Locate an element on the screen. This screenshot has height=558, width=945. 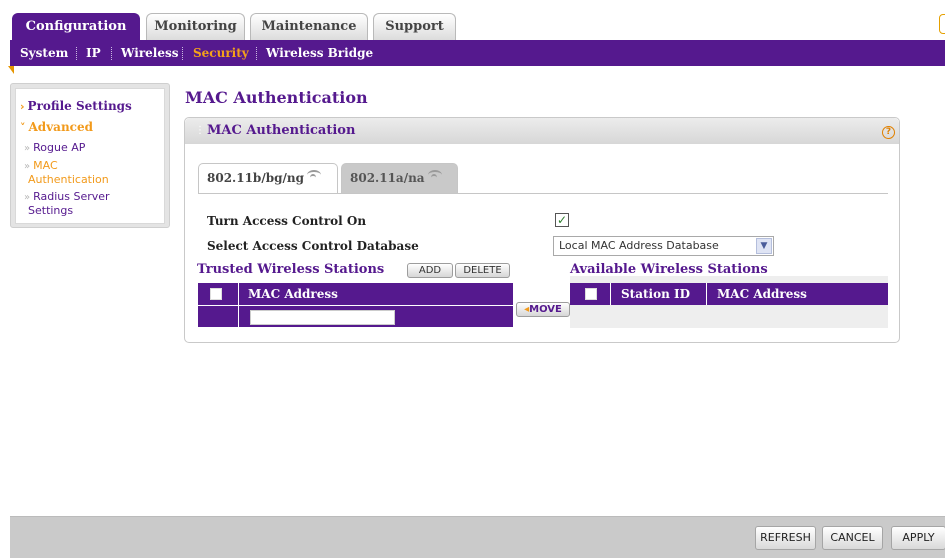
chevron-right-icon: › is located at coordinates (22, 106).